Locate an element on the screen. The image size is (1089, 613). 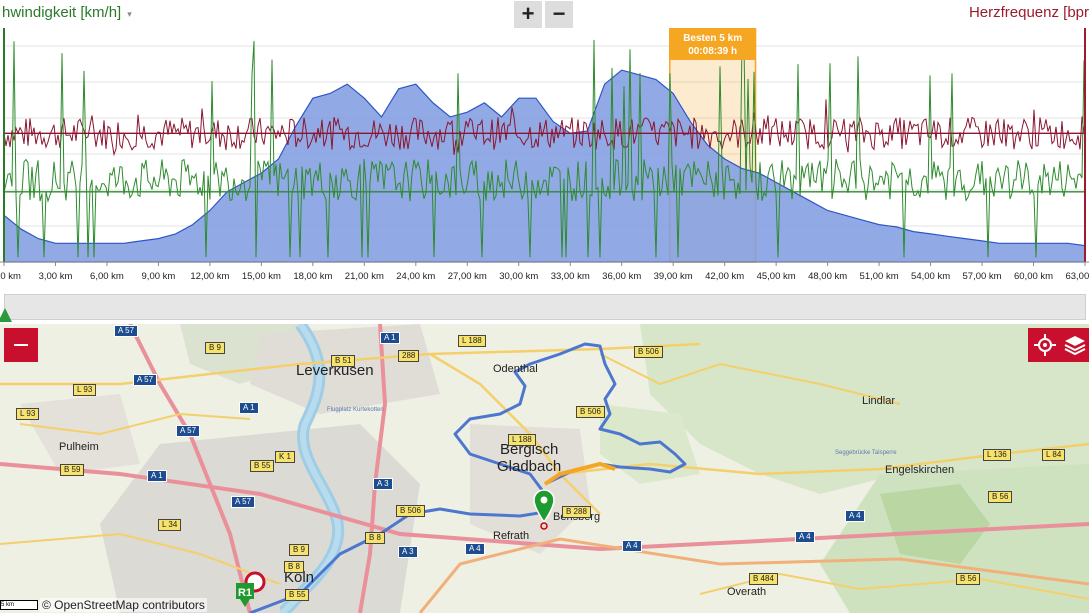
x-tick-label: 57,00 km is located at coordinates (982, 276).